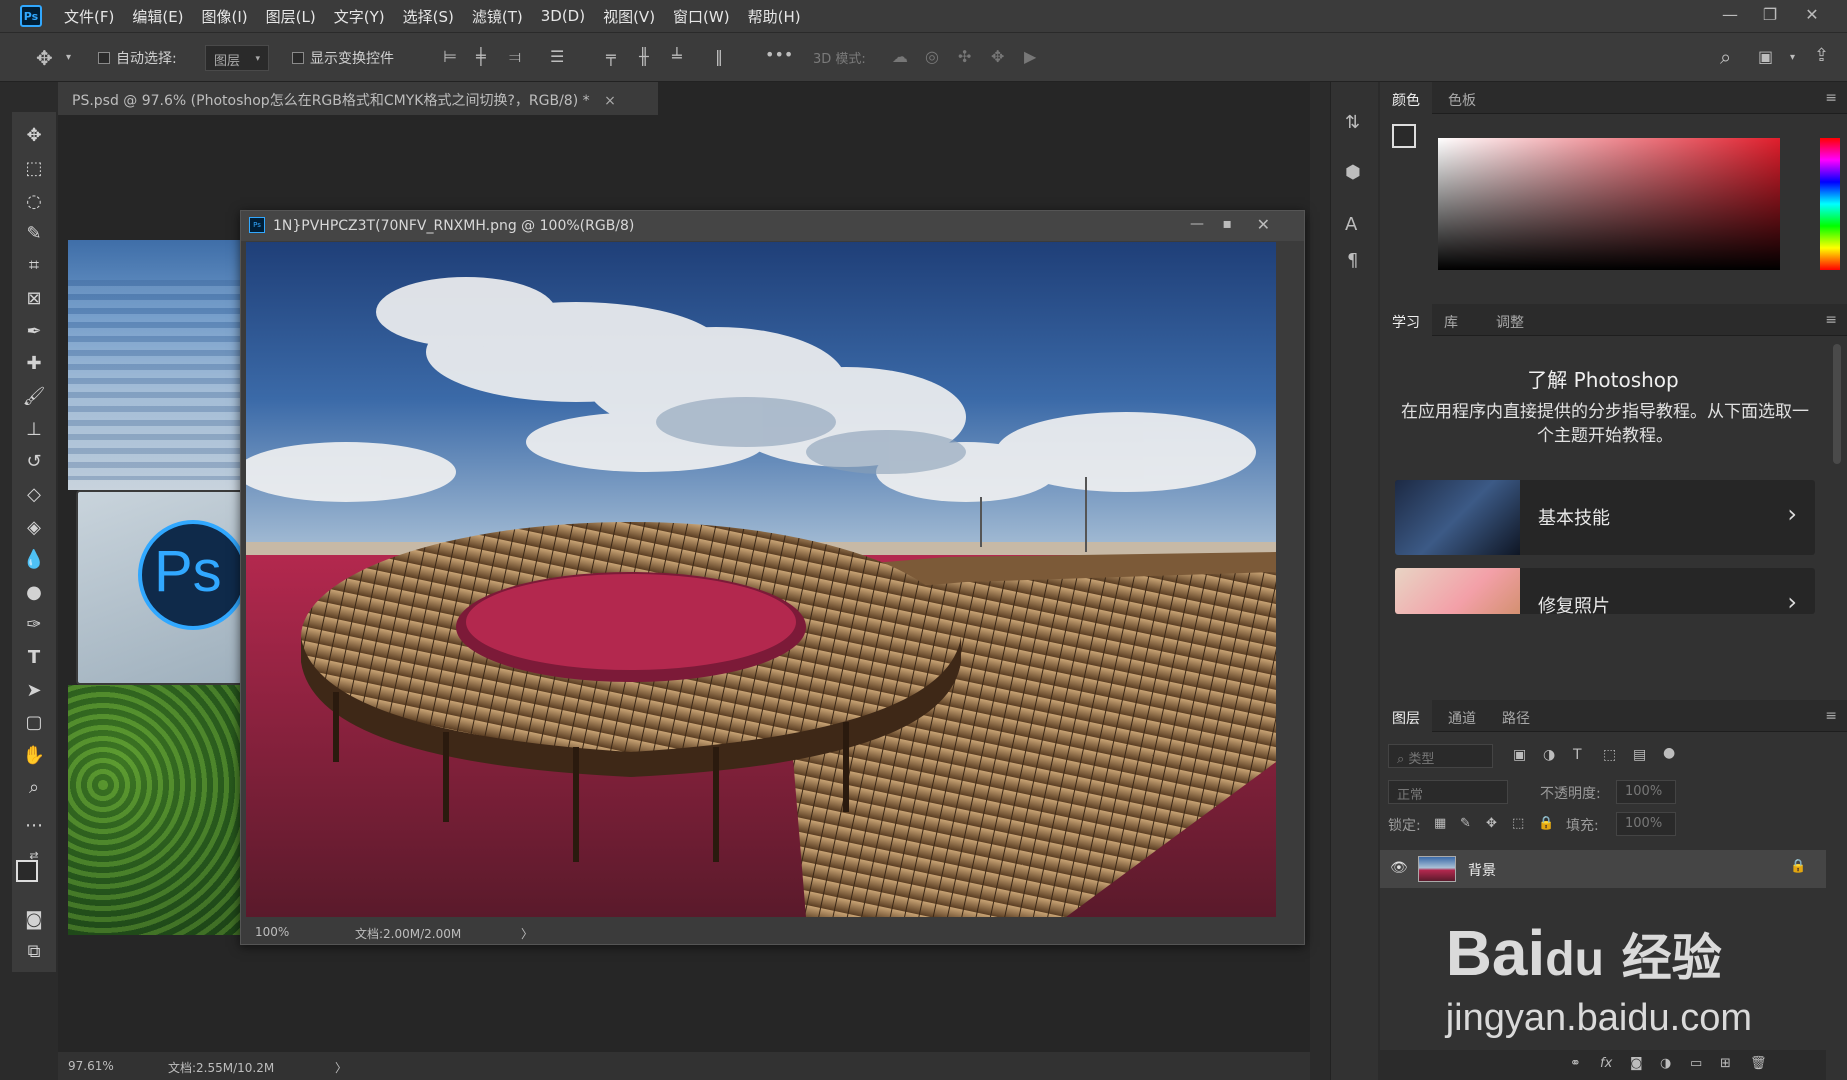  Describe the element at coordinates (1352, 261) in the screenshot. I see `paragraph-panel-icon: ¶` at that location.